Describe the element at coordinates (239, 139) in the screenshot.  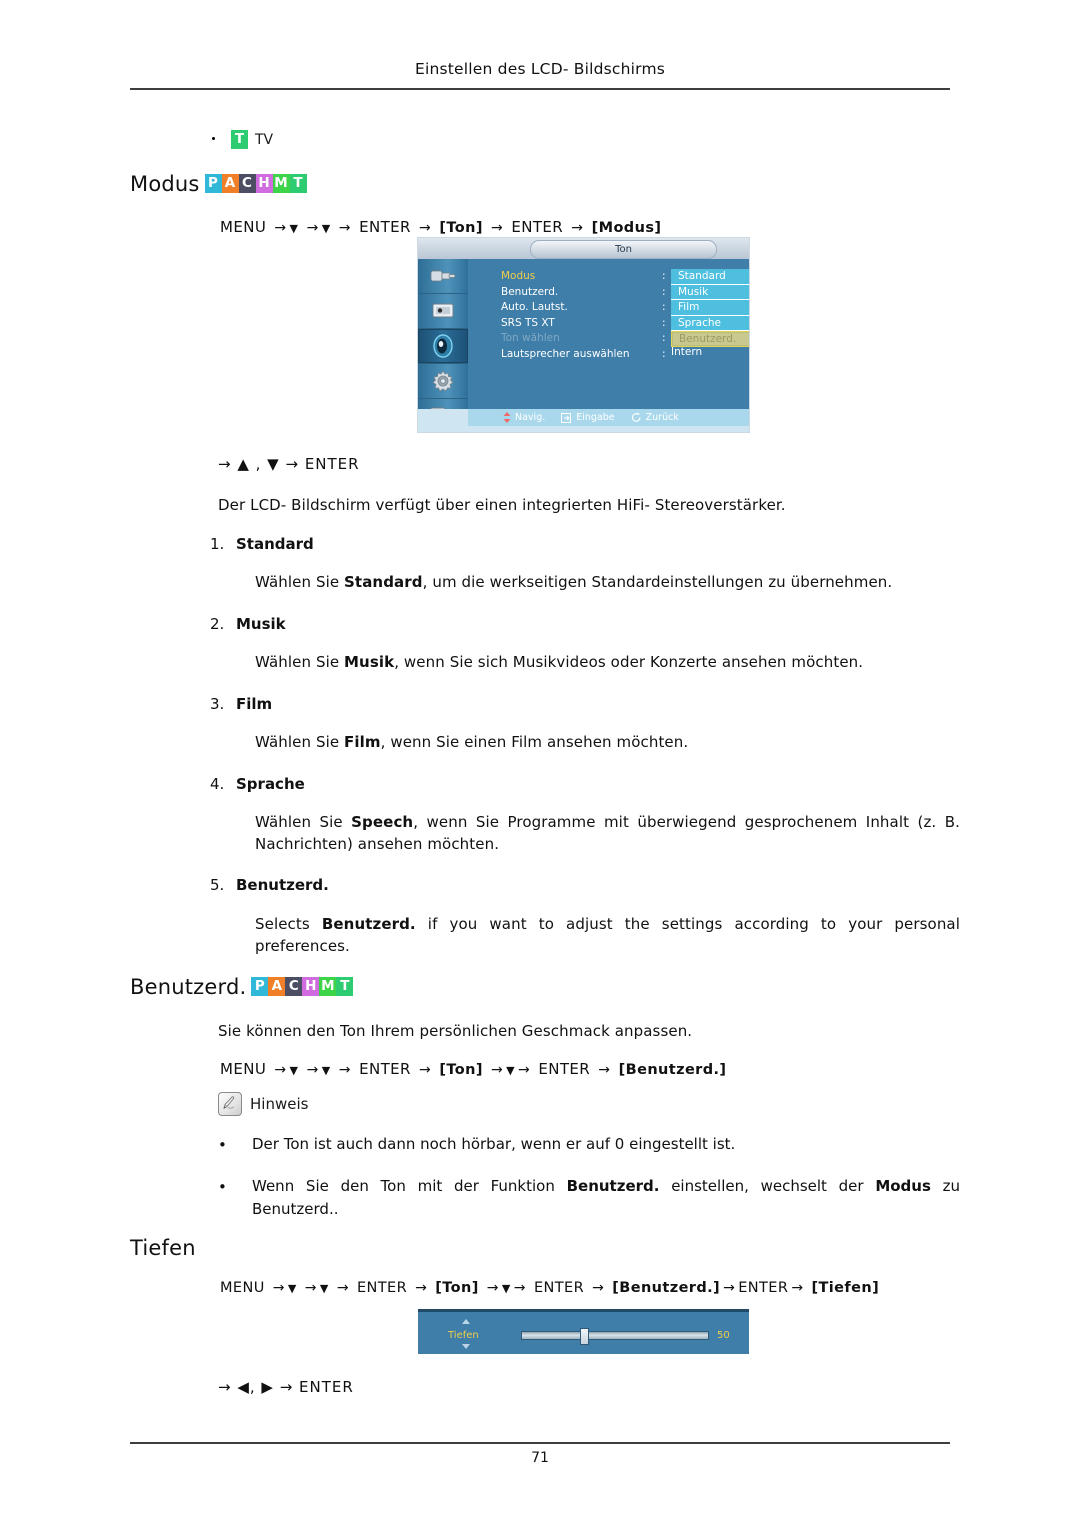
I see `badge-t-icon: T` at that location.